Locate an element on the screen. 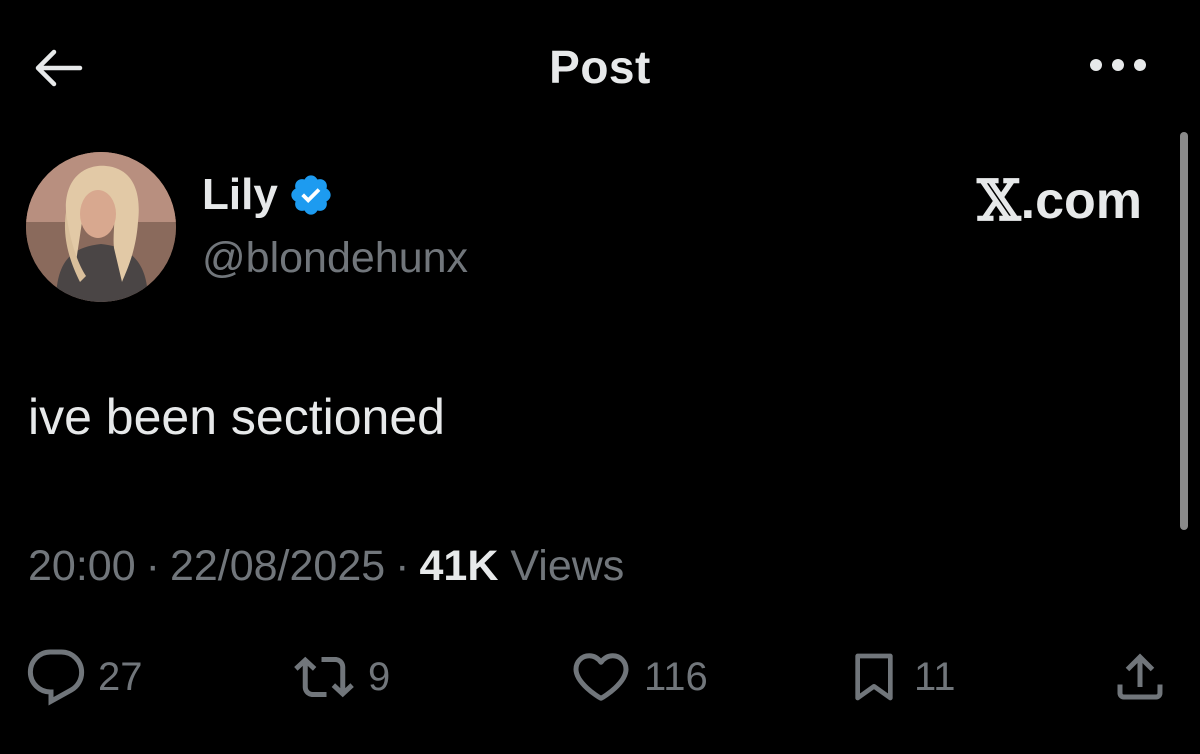 This screenshot has height=754, width=1200. author-display-name: Lily is located at coordinates (240, 194).